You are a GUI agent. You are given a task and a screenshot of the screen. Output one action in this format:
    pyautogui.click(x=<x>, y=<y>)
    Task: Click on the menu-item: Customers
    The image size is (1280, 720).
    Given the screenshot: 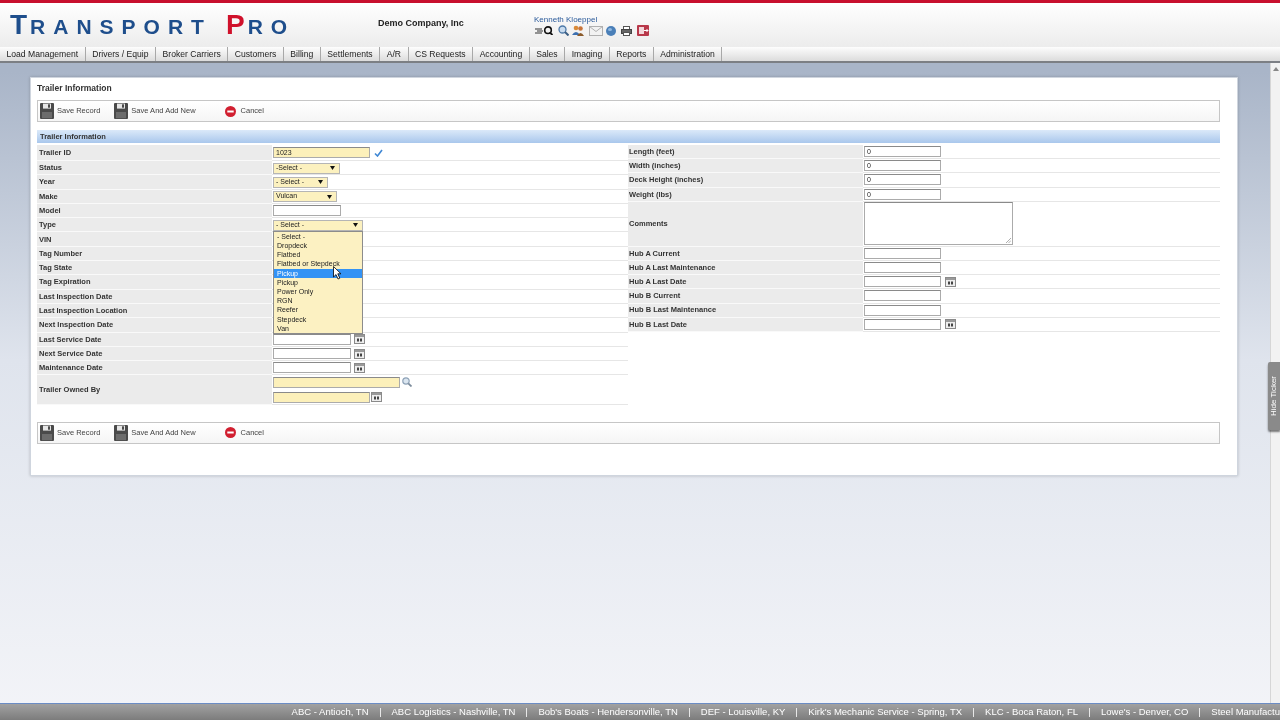 What is the action you would take?
    pyautogui.click(x=256, y=54)
    